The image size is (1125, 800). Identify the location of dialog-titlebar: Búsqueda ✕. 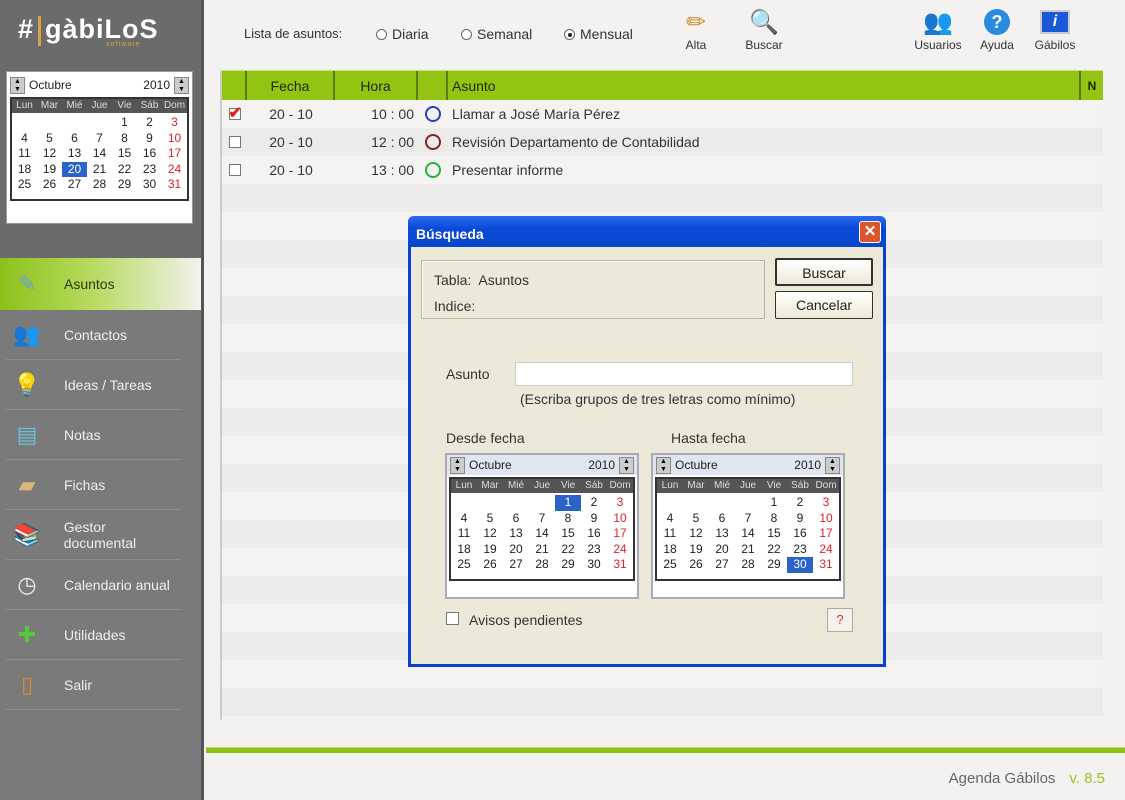
(647, 231).